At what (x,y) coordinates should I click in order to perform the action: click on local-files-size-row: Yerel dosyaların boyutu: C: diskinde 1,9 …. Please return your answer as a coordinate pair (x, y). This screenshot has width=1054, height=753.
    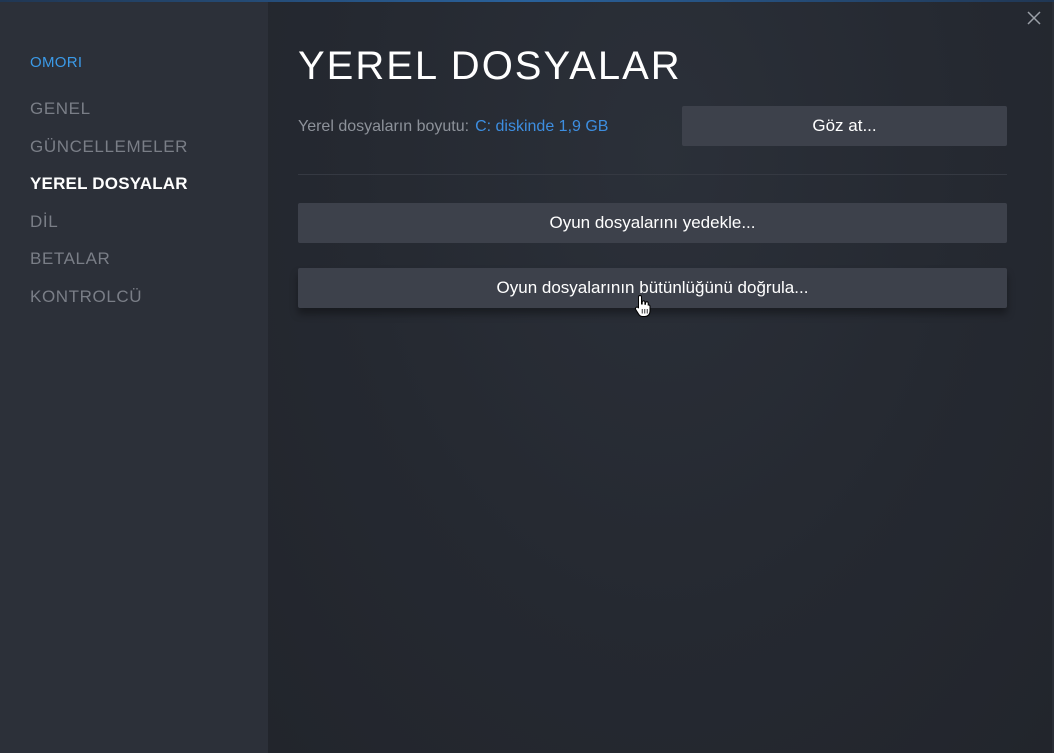
    Looking at the image, I should click on (453, 127).